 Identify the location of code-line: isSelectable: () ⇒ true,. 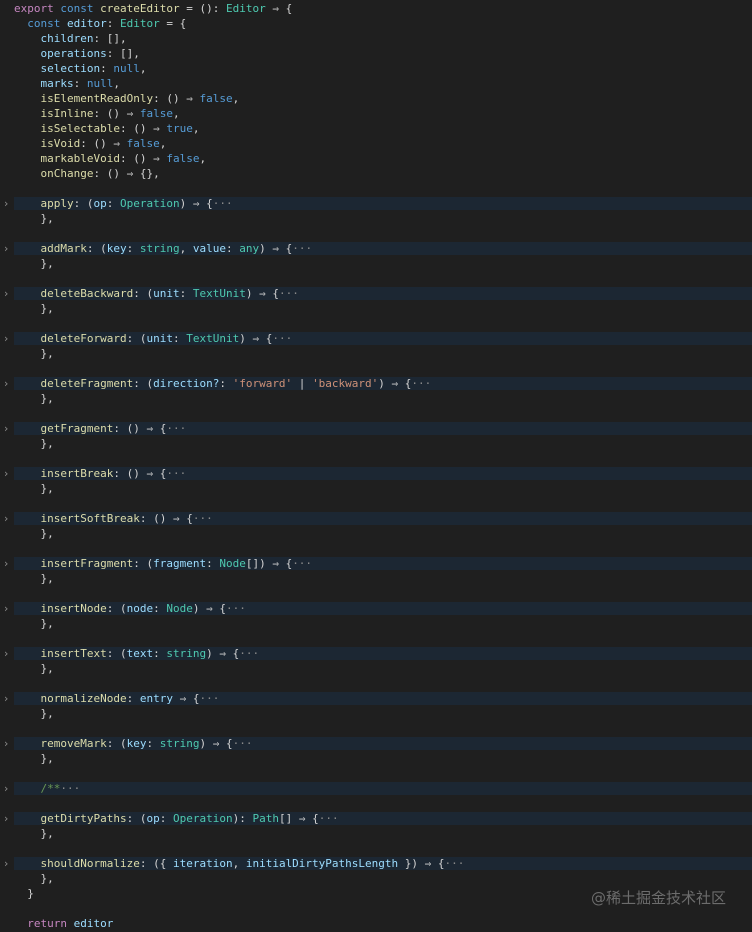
(376, 128).